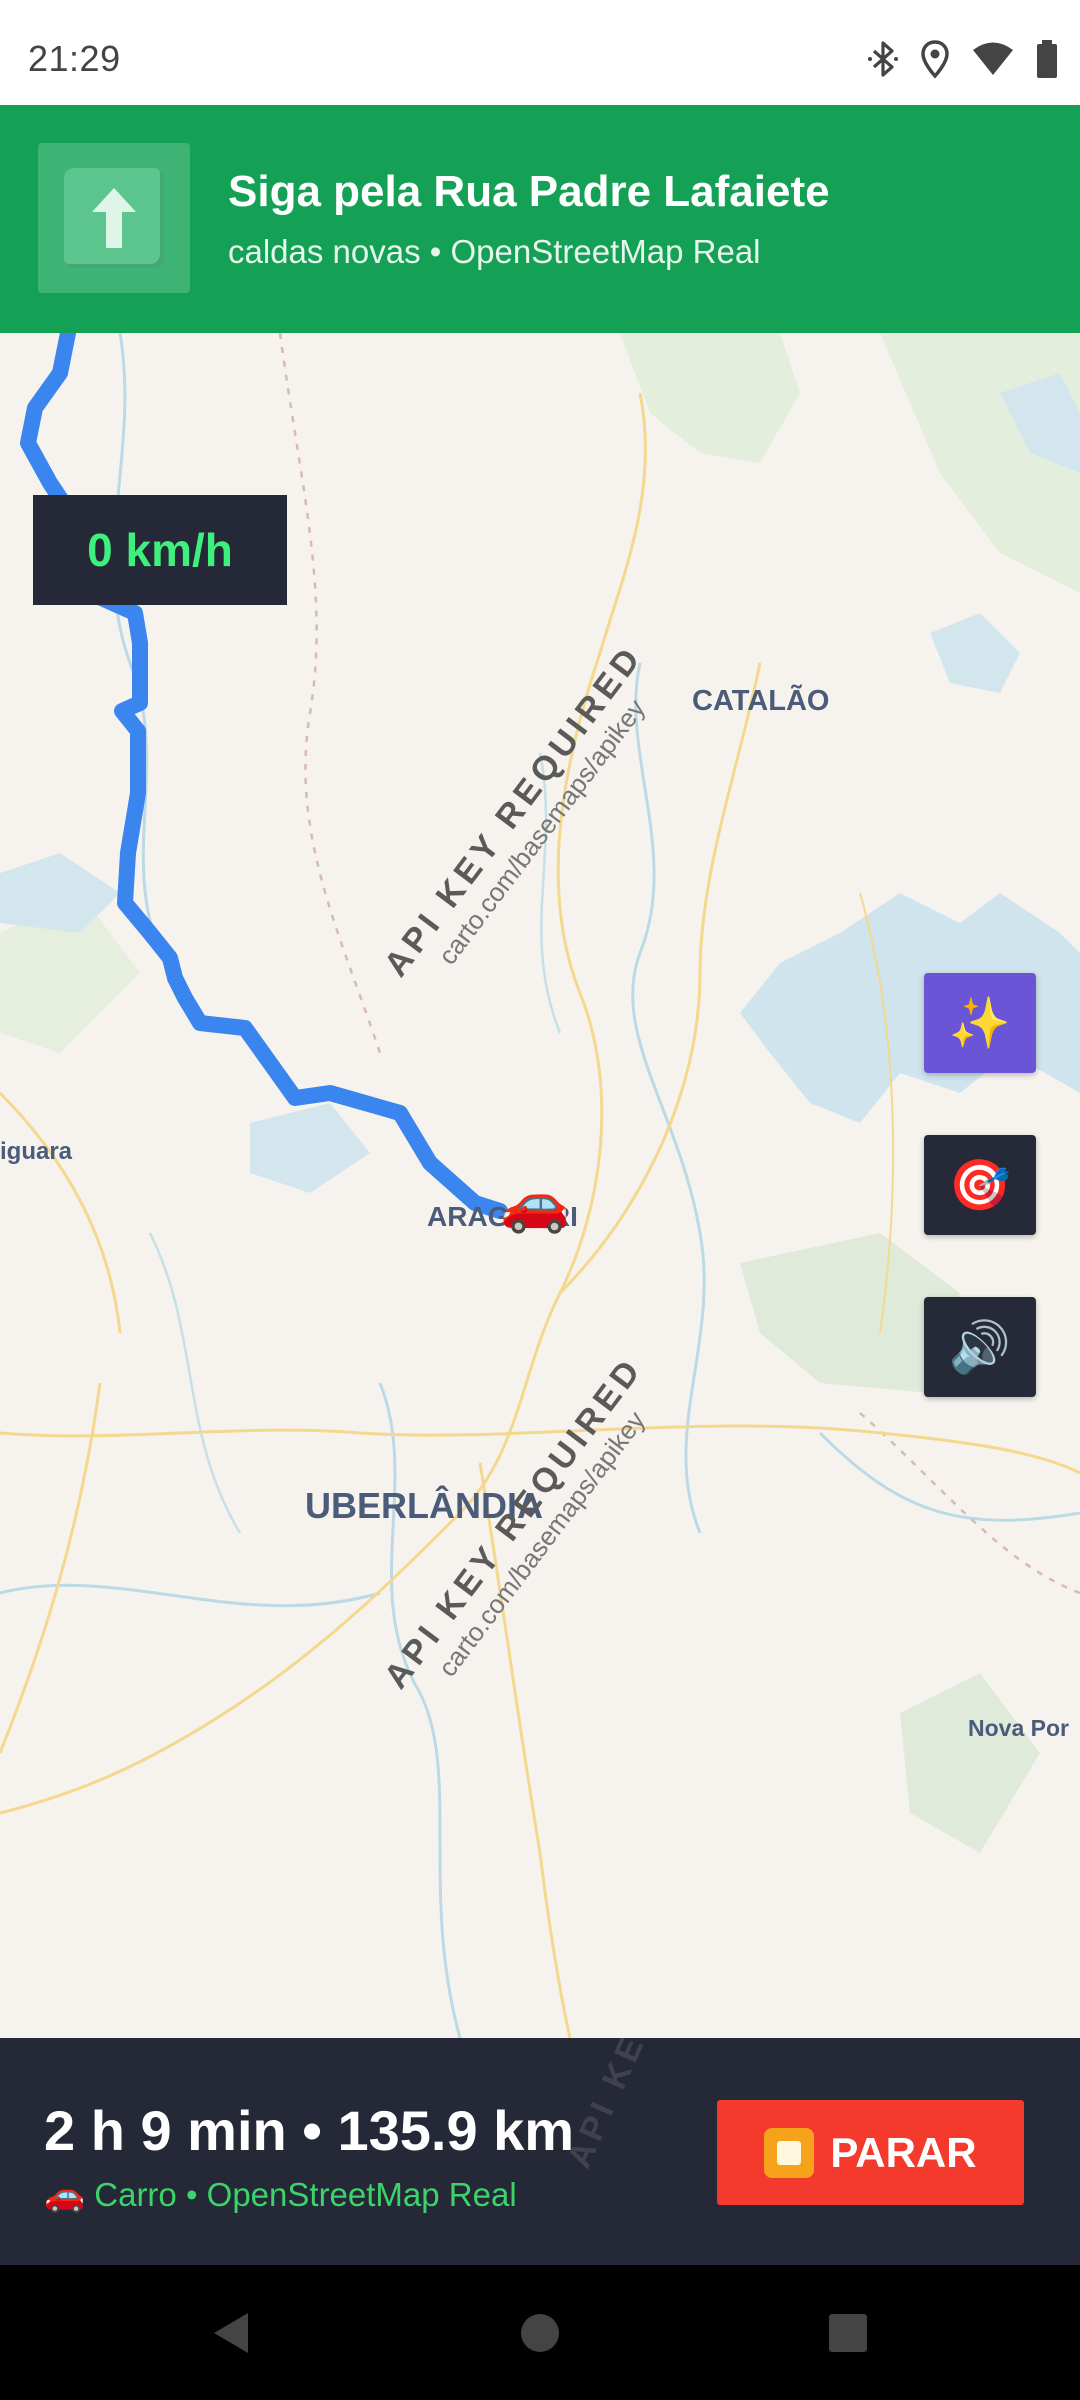 This screenshot has width=1080, height=2400. What do you see at coordinates (980, 1185) in the screenshot?
I see `recenter-button: 🎯` at bounding box center [980, 1185].